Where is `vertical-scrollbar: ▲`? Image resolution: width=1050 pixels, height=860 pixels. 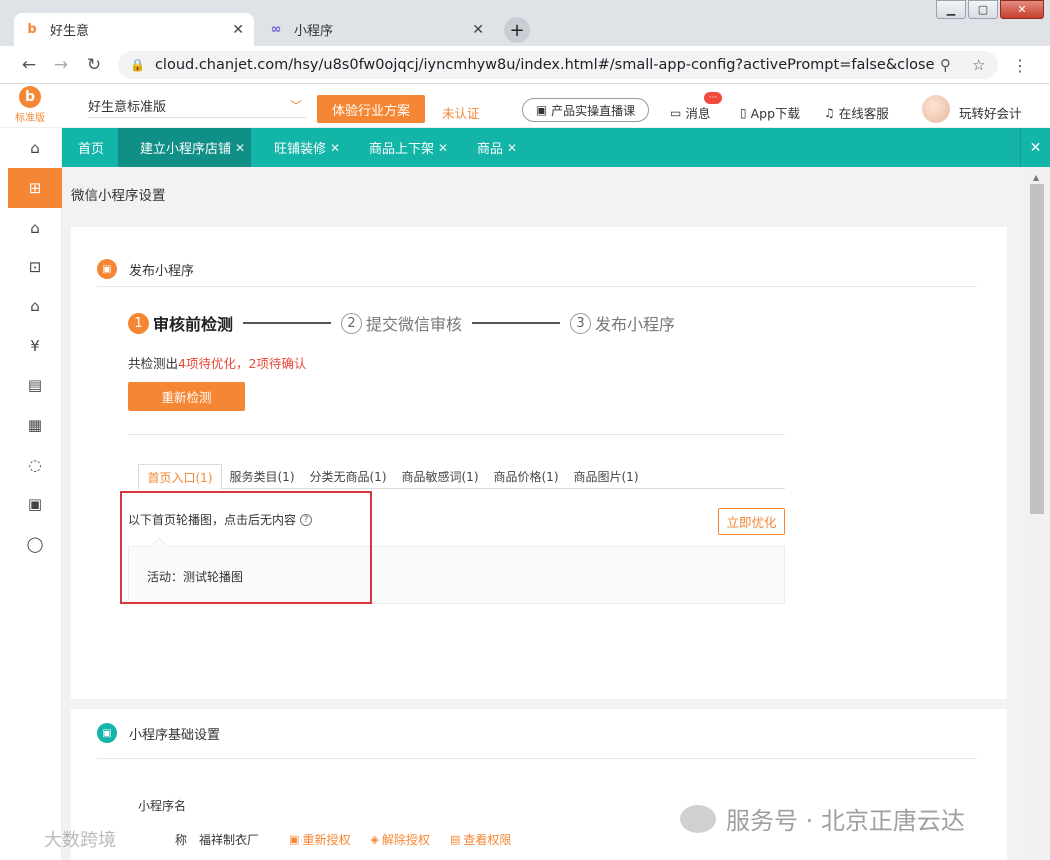 vertical-scrollbar: ▲ is located at coordinates (1038, 513).